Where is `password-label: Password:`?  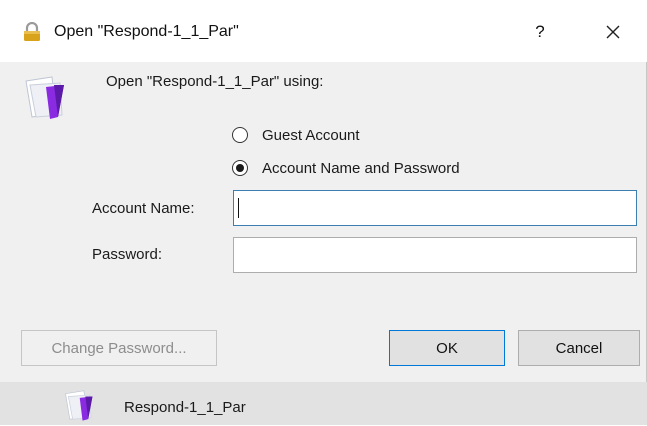 password-label: Password: is located at coordinates (127, 254).